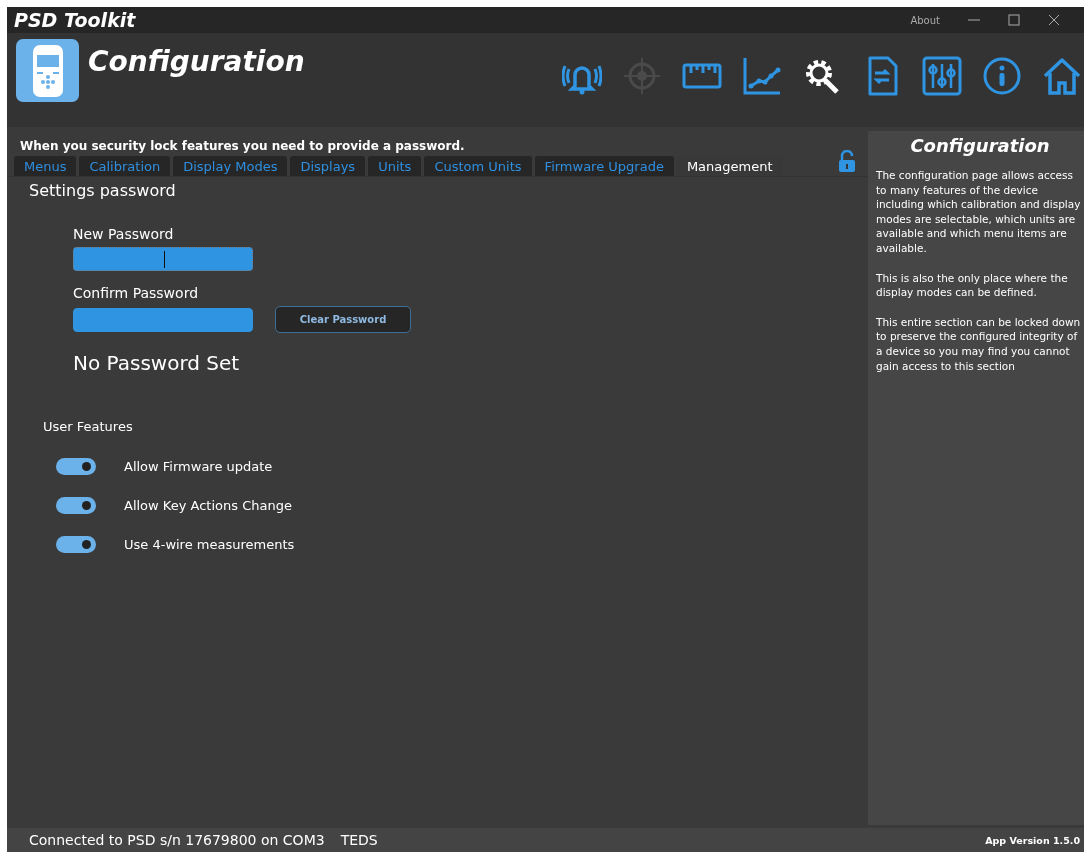  I want to click on tab: Custom Units, so click(478, 166).